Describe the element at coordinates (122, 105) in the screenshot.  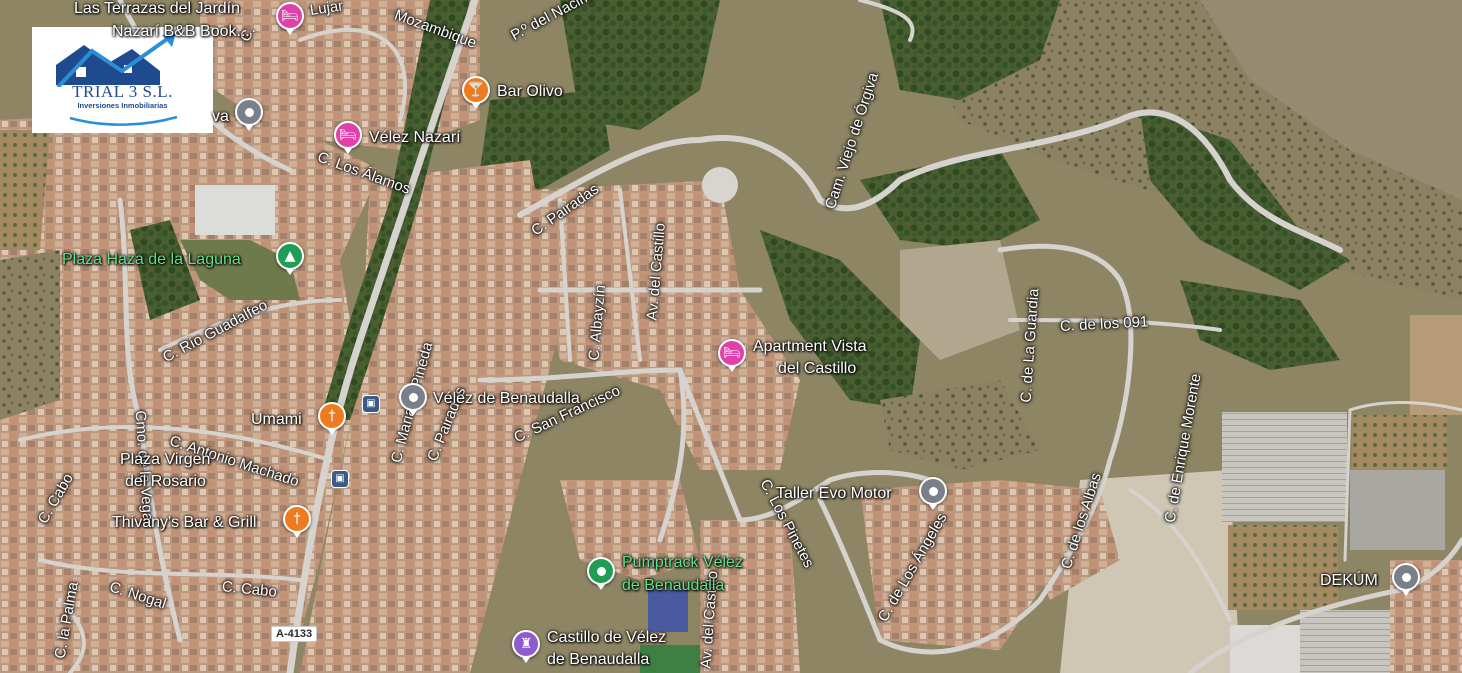
I see `logo-subtitle: Inversiones Inmobiliarias` at that location.